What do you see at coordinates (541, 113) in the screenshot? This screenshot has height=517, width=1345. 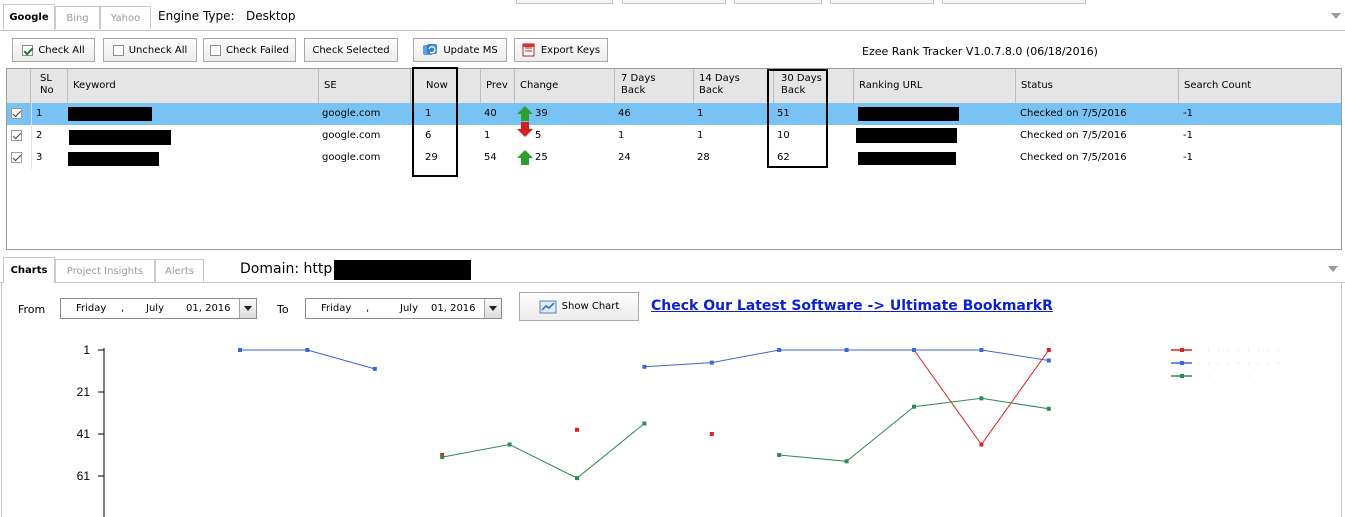 I see `cell-change: 39` at bounding box center [541, 113].